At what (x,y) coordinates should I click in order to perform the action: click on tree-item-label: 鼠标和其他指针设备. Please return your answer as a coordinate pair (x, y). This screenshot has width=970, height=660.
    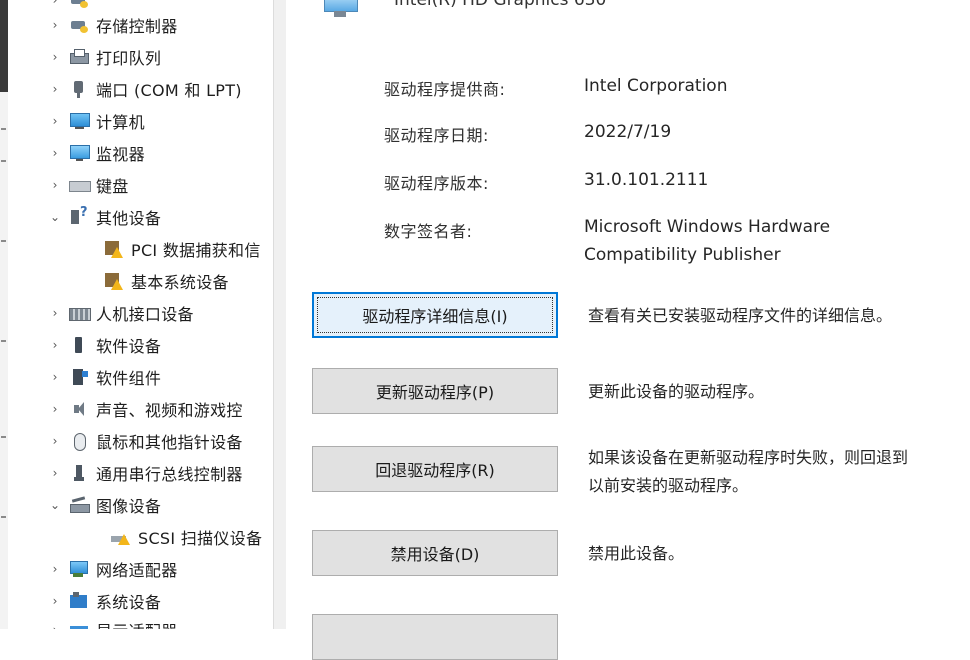
    Looking at the image, I should click on (169, 442).